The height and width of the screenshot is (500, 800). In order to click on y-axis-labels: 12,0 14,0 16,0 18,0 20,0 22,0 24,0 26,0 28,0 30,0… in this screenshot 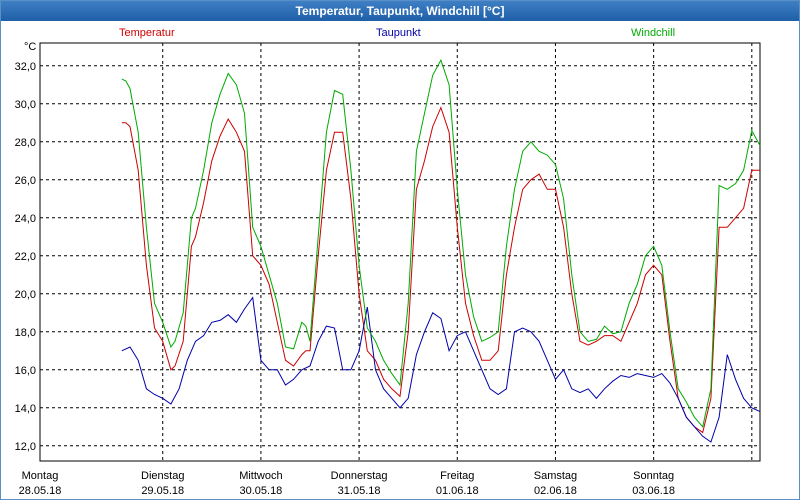, I will do `click(25, 257)`.